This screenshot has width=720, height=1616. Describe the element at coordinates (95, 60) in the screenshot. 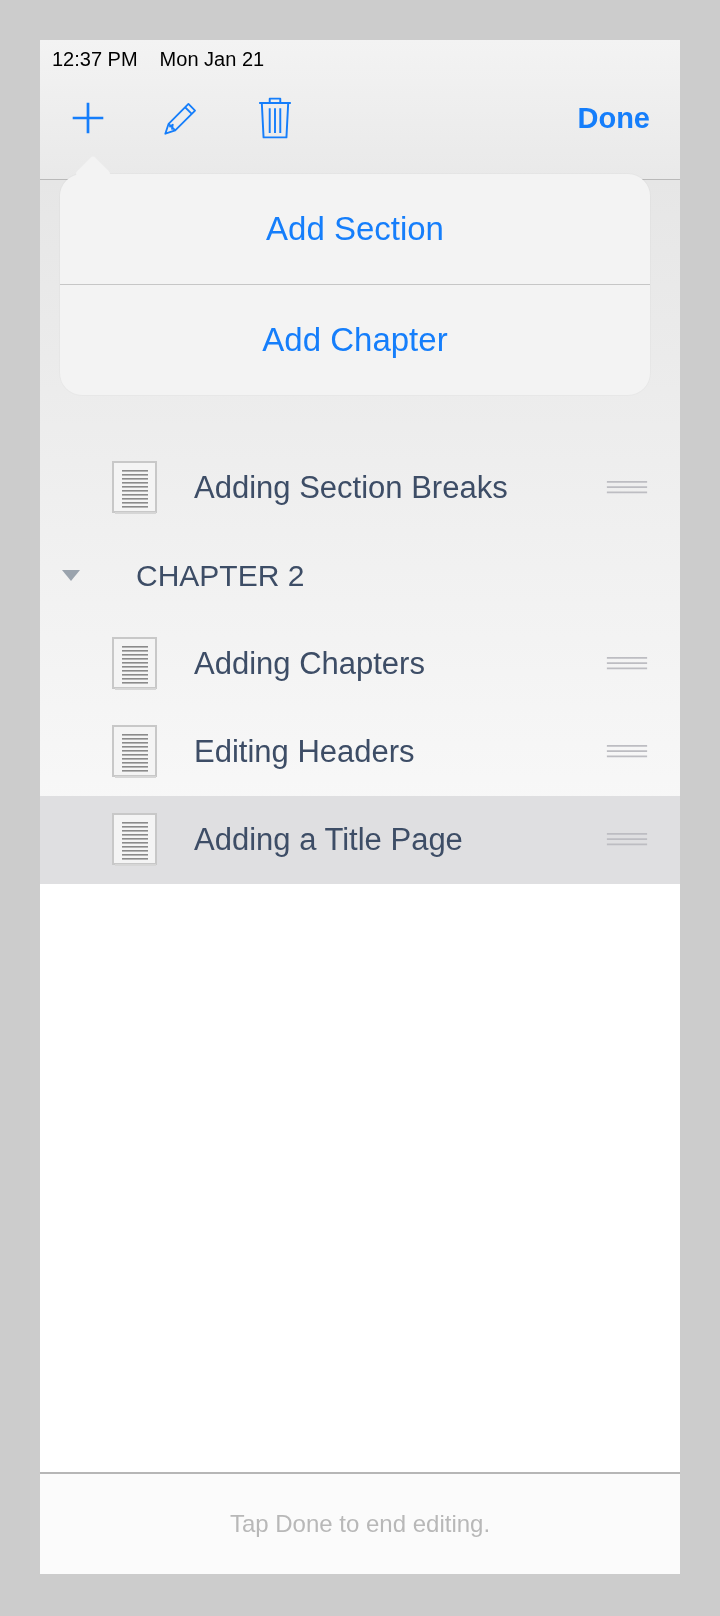

I see `status-time: 12:37 PM` at that location.